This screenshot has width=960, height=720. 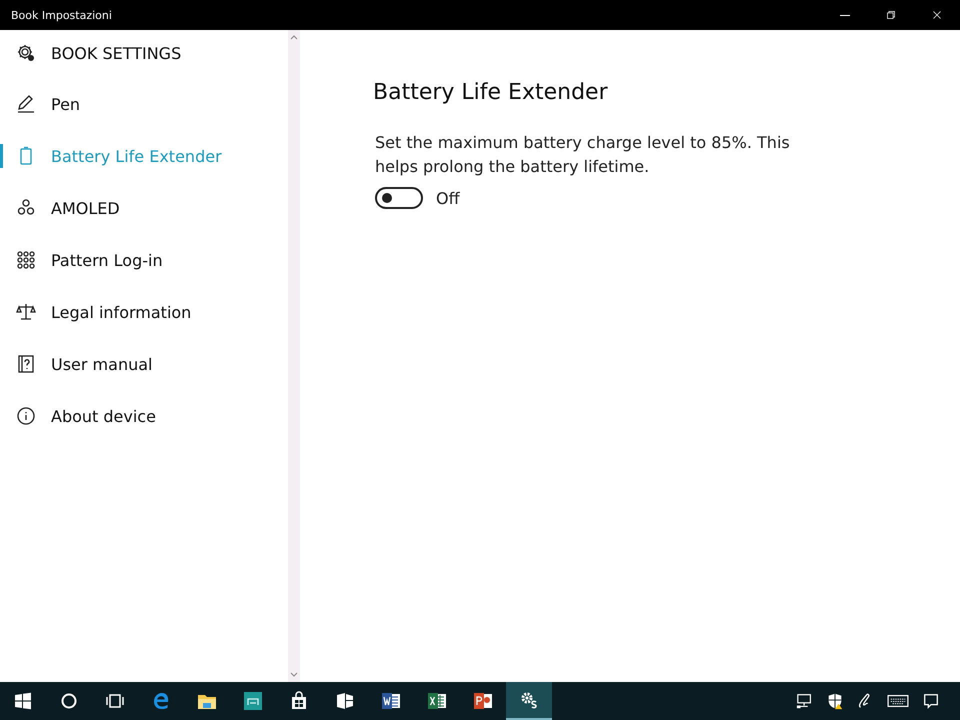 What do you see at coordinates (144, 104) in the screenshot?
I see `sidebar-item: Pen` at bounding box center [144, 104].